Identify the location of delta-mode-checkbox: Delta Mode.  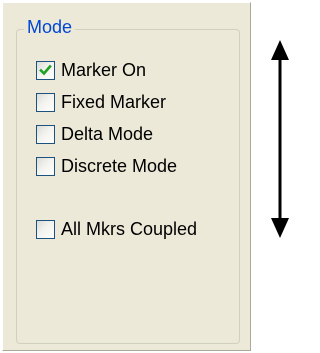
(94, 134).